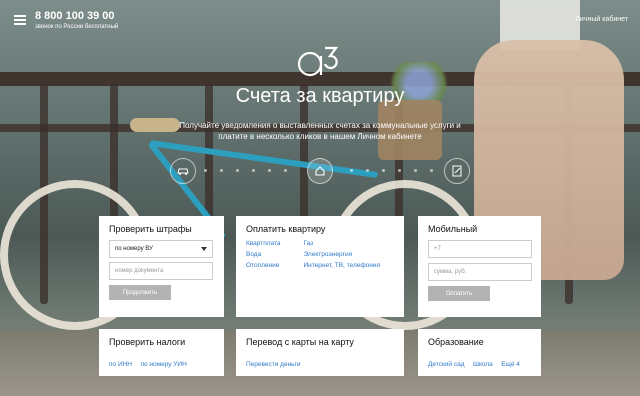 This screenshot has width=640, height=396. What do you see at coordinates (459, 293) in the screenshot?
I see `pay-button: Оплатить` at bounding box center [459, 293].